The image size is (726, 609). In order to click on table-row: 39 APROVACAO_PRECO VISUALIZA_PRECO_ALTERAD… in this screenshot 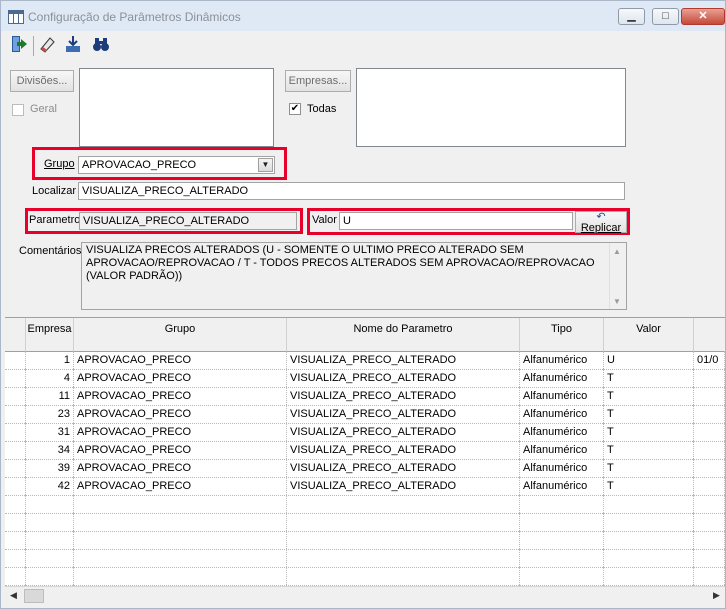, I will do `click(365, 468)`.